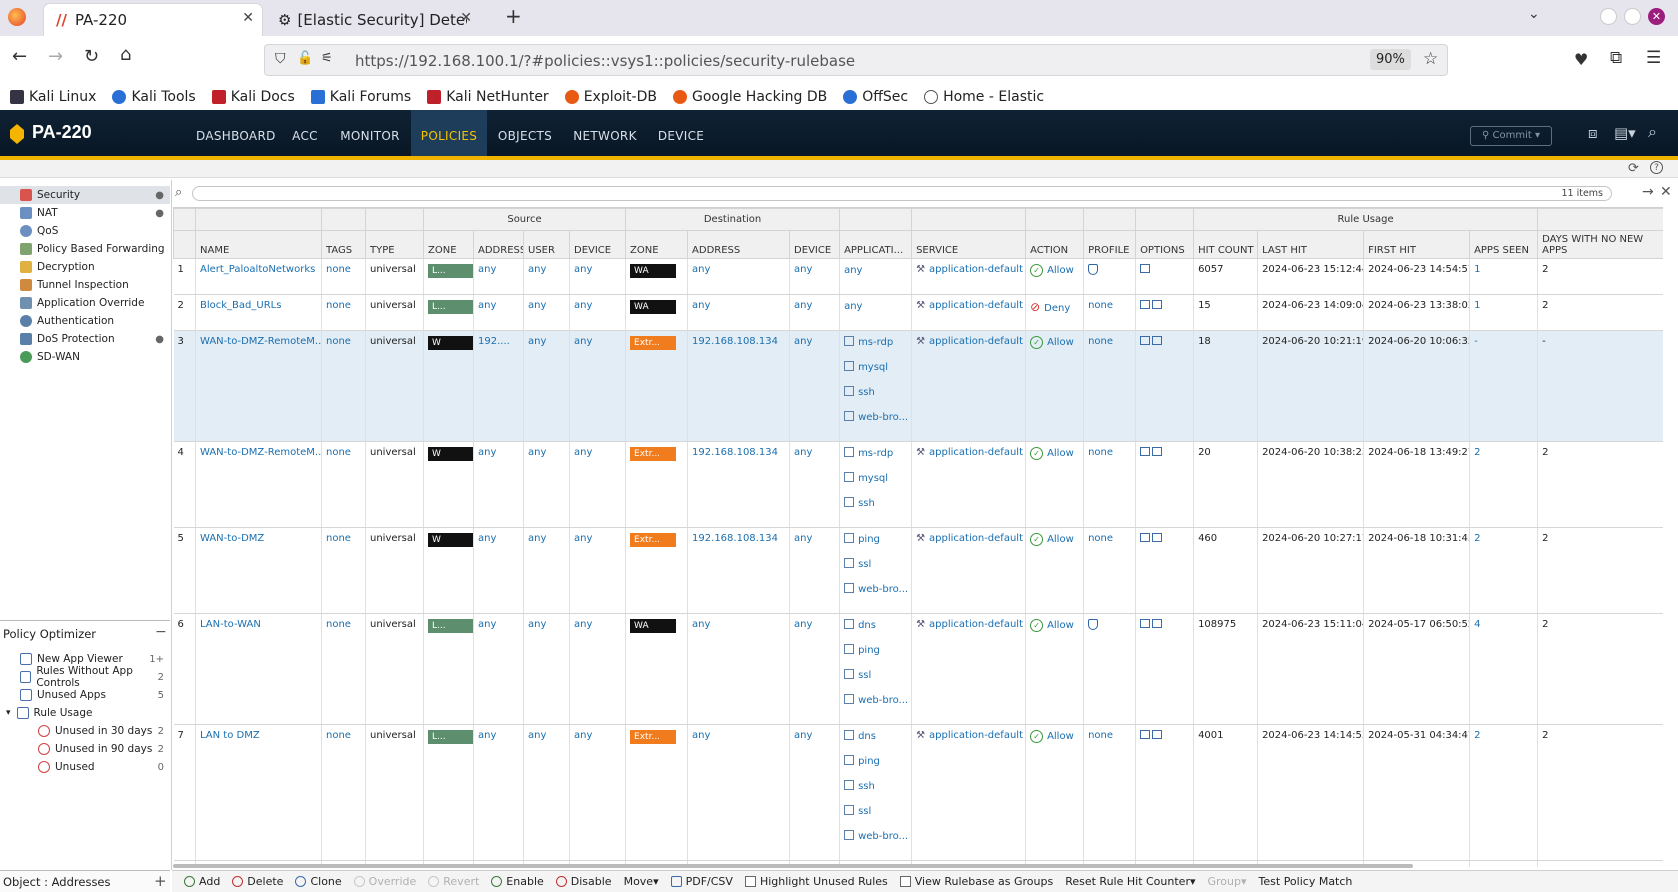 The height and width of the screenshot is (892, 1678). Describe the element at coordinates (793, 866) in the screenshot. I see `horizontal-scrollbar` at that location.